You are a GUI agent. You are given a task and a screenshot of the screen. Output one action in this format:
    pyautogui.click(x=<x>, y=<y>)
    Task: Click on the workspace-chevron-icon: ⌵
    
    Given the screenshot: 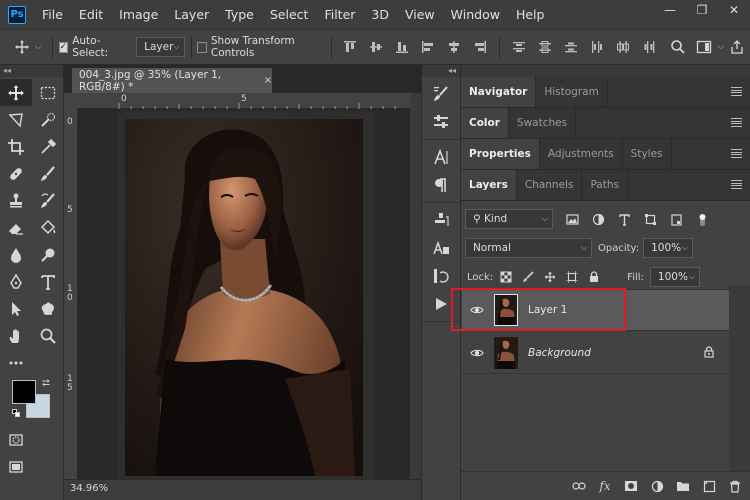 What is the action you would take?
    pyautogui.click(x=720, y=47)
    